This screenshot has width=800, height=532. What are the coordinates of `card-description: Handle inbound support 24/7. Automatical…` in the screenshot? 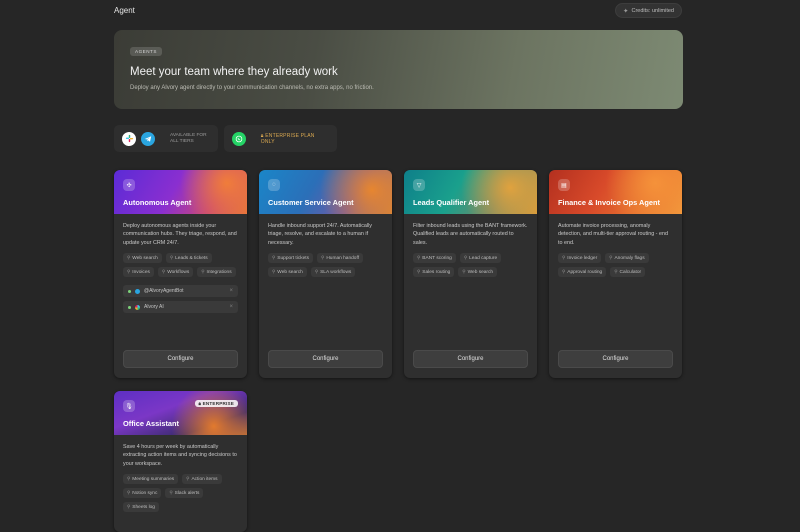 It's located at (320, 234).